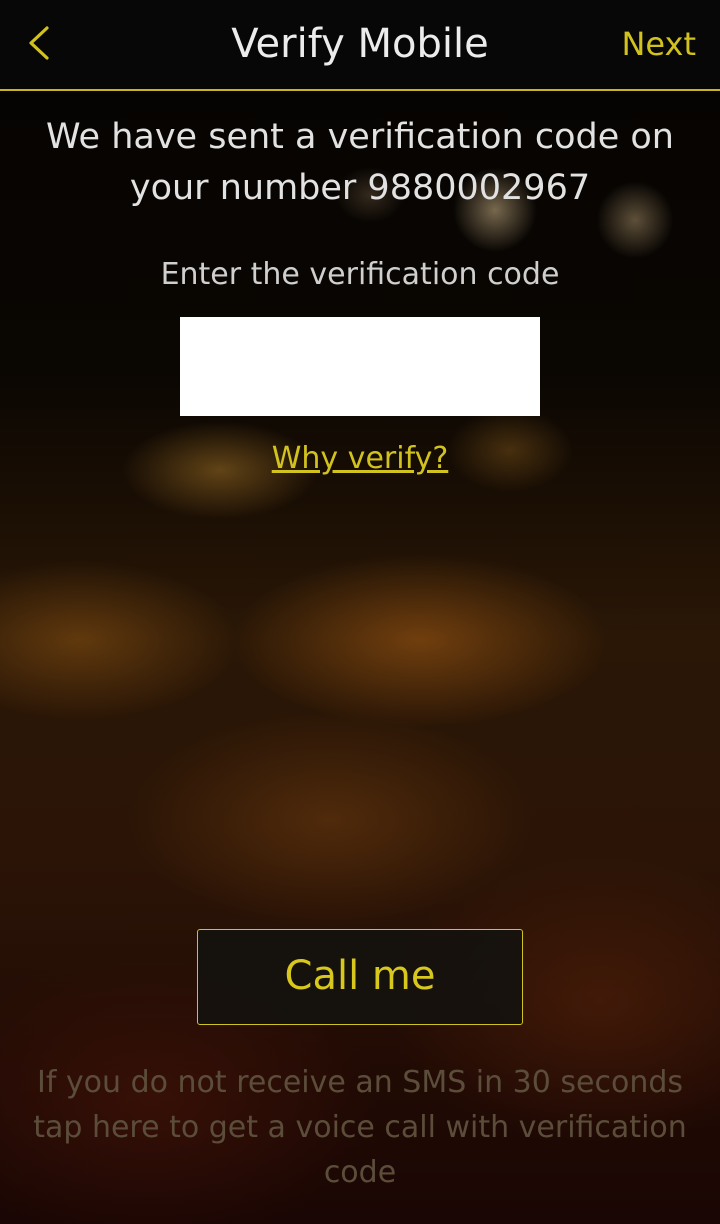  Describe the element at coordinates (39, 43) in the screenshot. I see `chevron-left-icon` at that location.